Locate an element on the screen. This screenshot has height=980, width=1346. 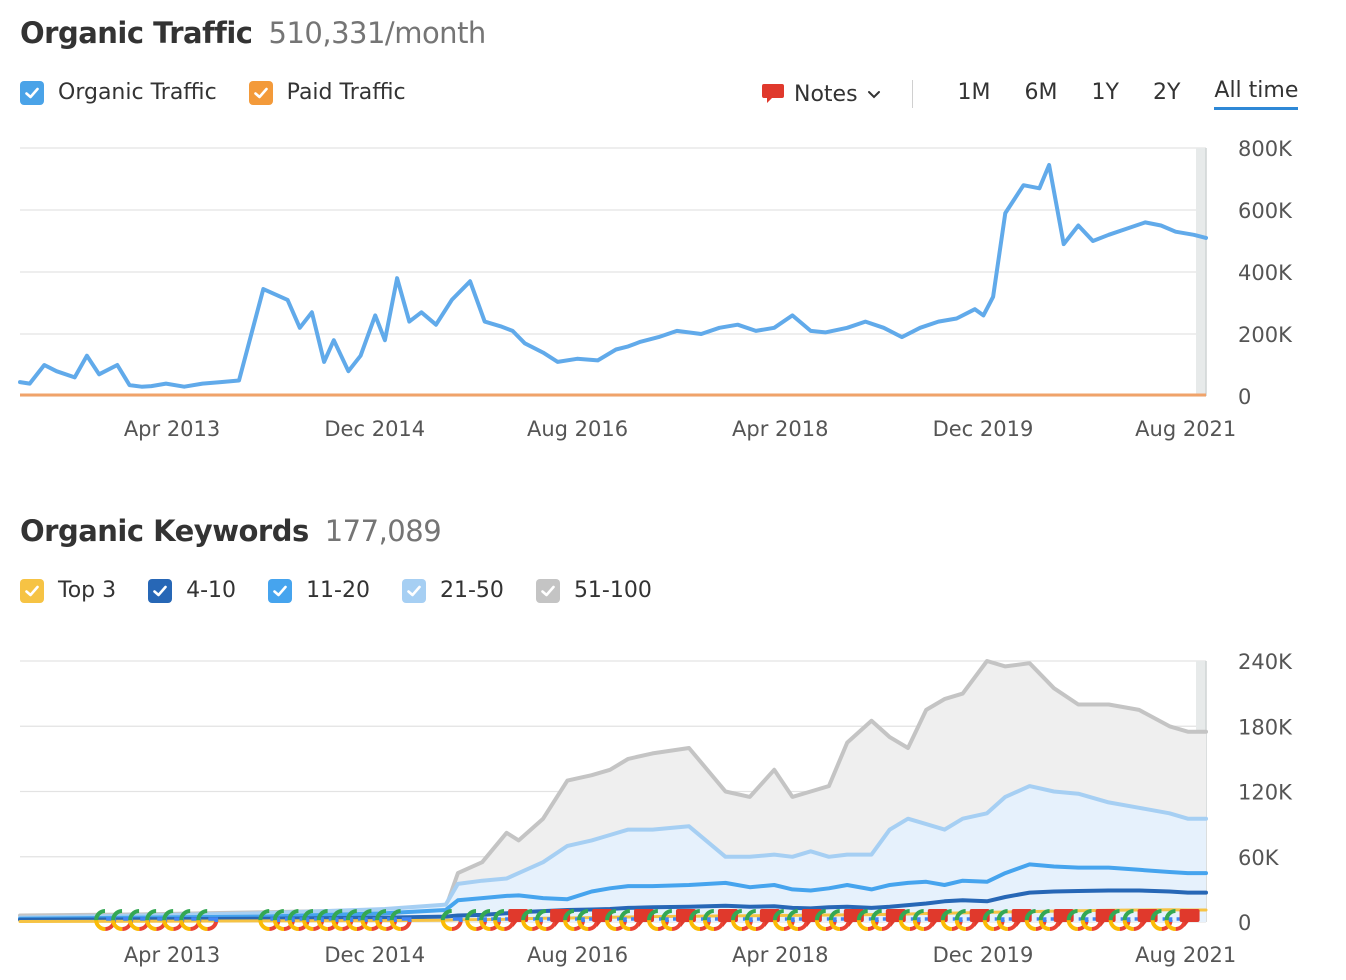
y-tick-label: 120K is located at coordinates (1265, 793).